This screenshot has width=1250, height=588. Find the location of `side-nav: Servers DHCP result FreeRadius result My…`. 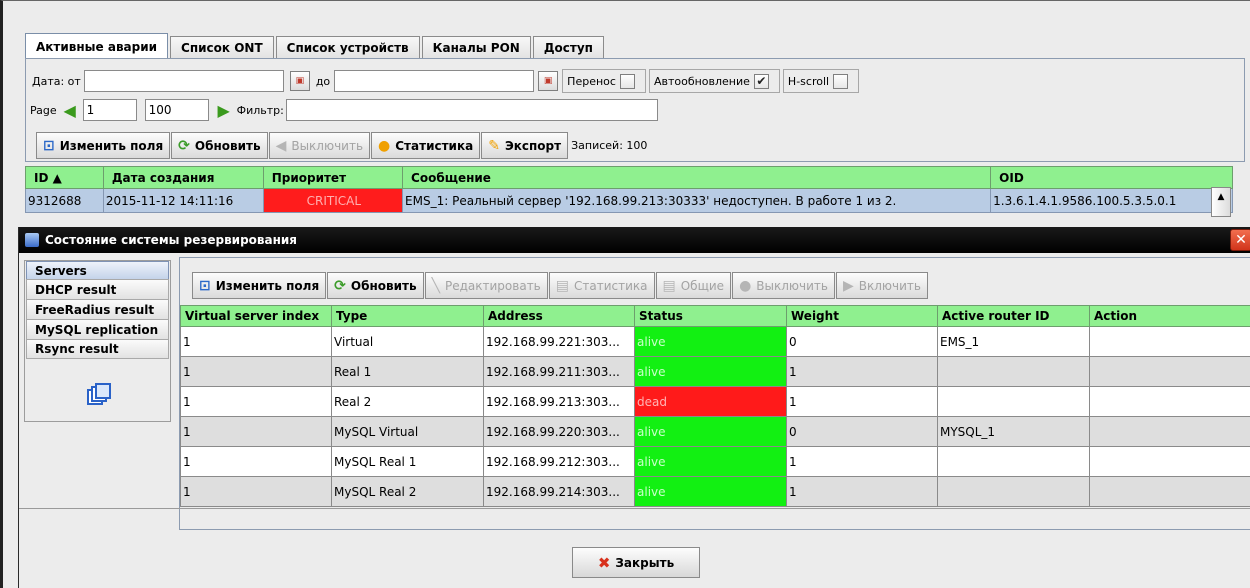

side-nav: Servers DHCP result FreeRadius result My… is located at coordinates (97, 341).